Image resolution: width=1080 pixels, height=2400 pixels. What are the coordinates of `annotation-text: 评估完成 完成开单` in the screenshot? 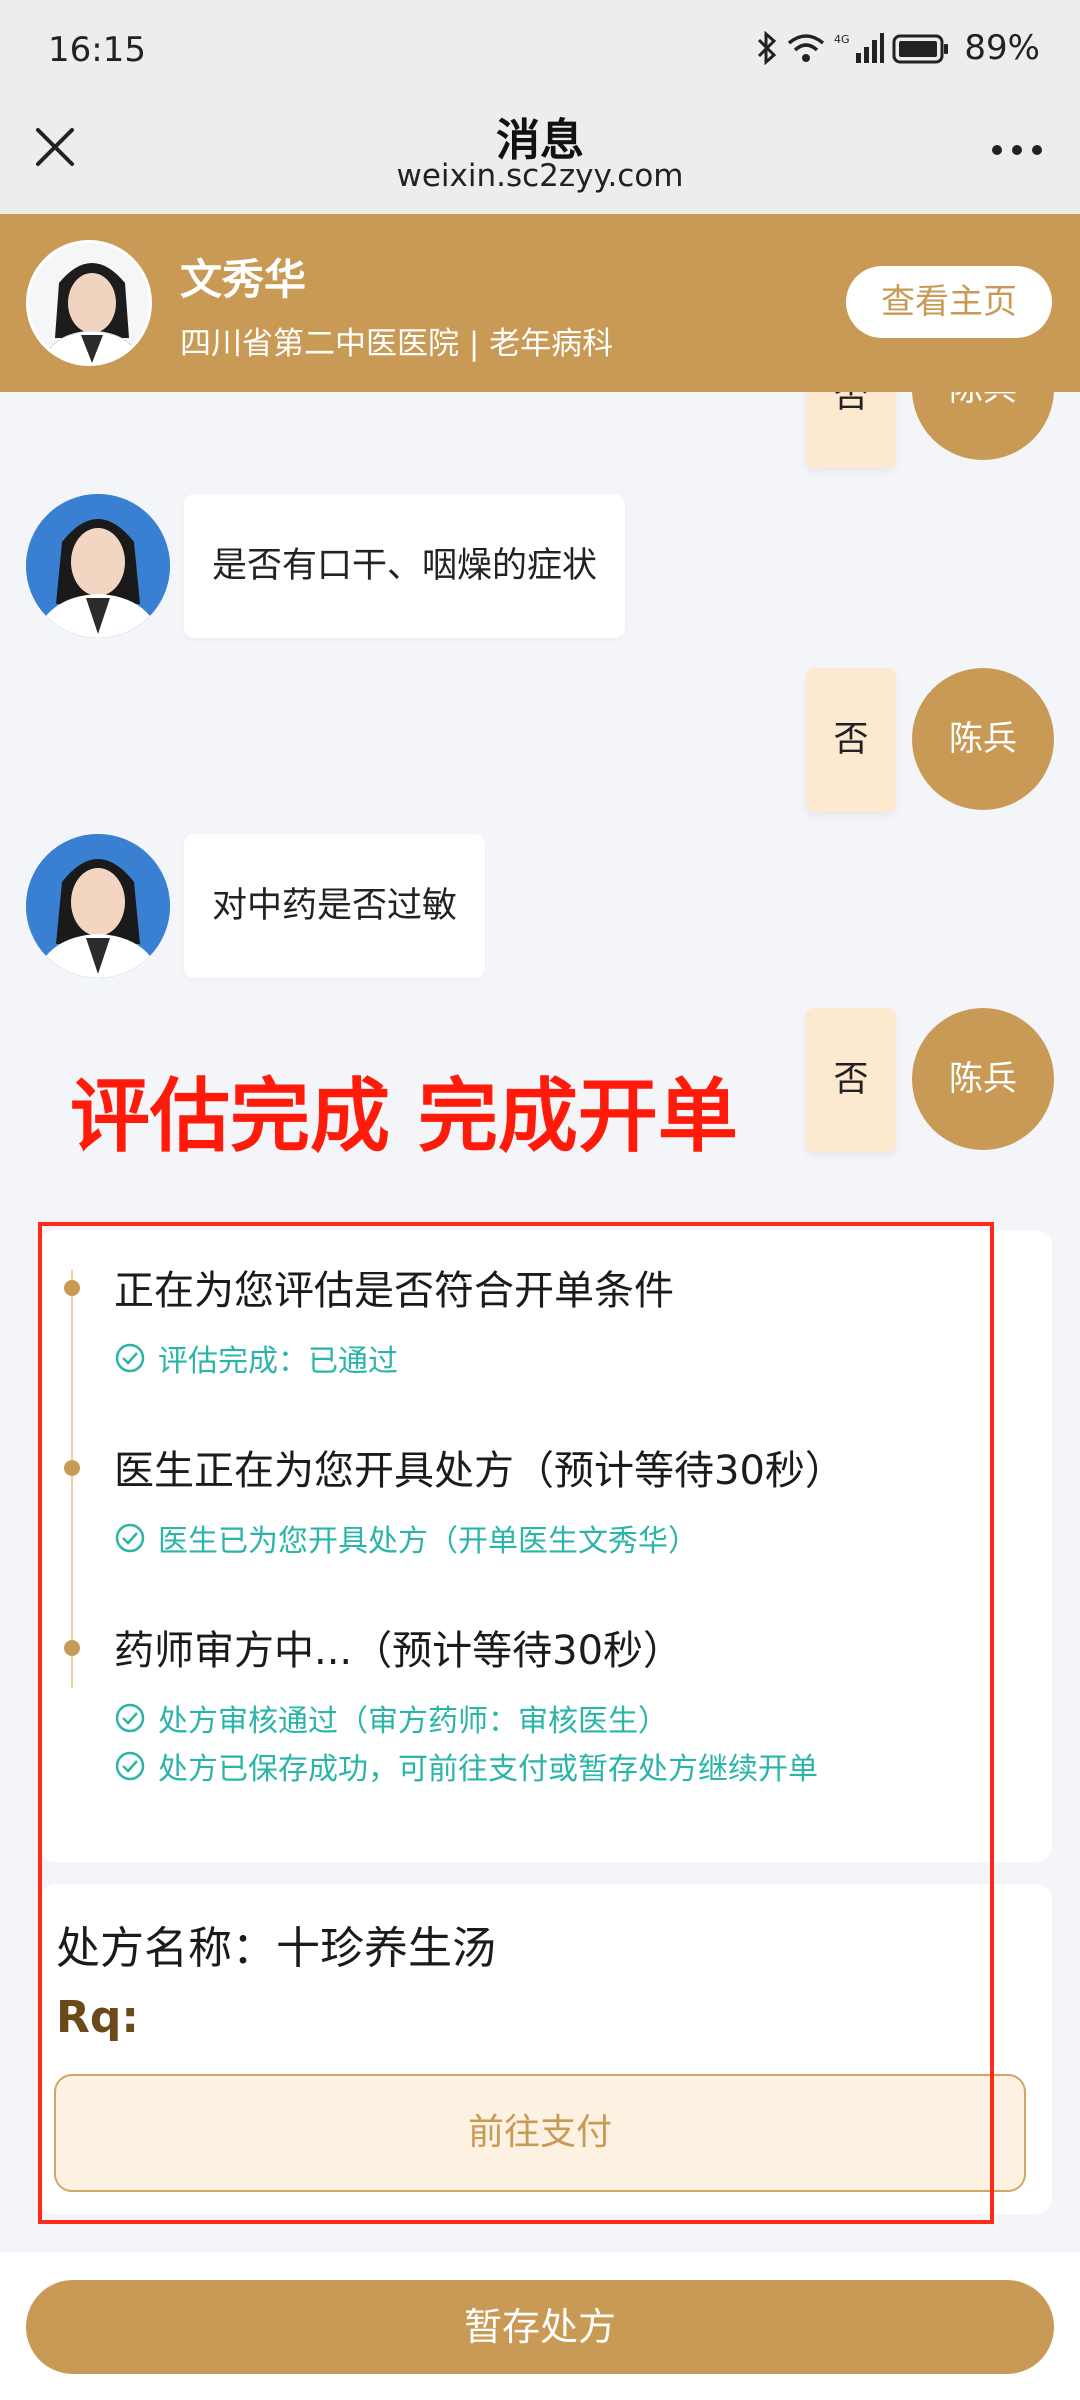 It's located at (404, 1116).